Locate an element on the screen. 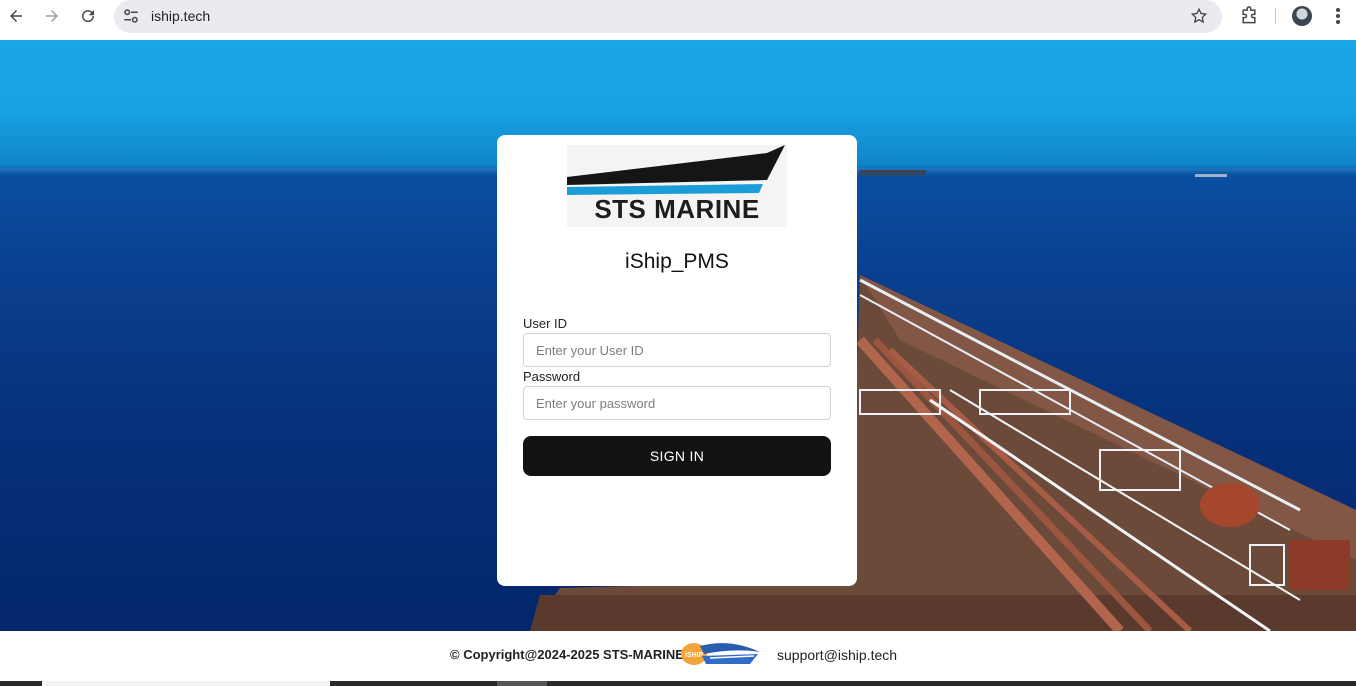 This screenshot has height=686, width=1356. reload-icon is located at coordinates (88, 16).